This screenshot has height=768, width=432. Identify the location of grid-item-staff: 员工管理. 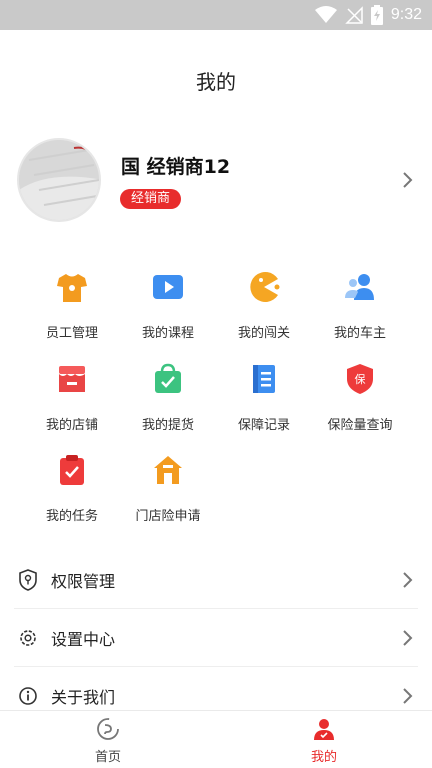
(72, 310).